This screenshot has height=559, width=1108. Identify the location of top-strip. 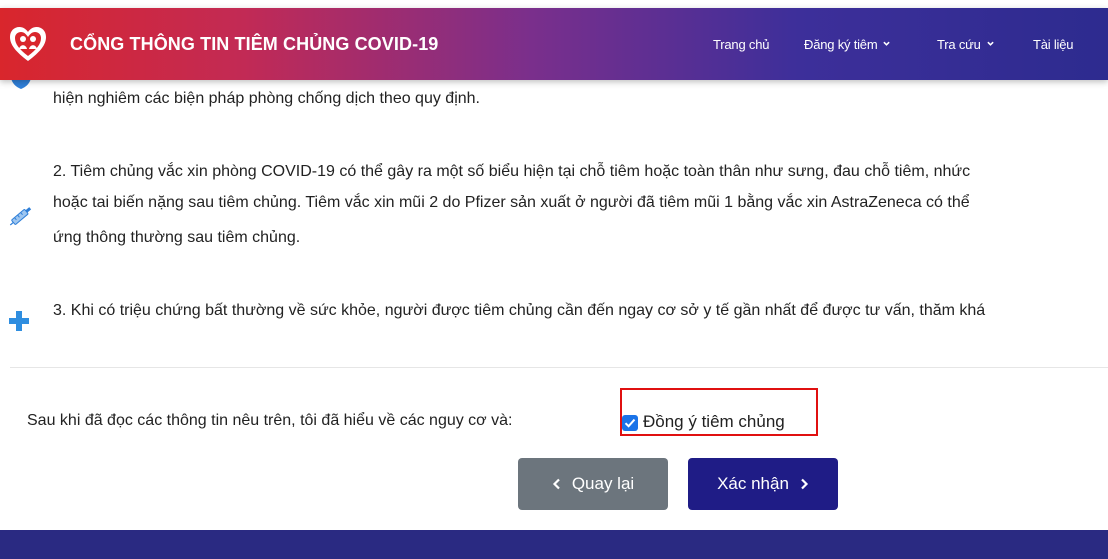
(554, 4).